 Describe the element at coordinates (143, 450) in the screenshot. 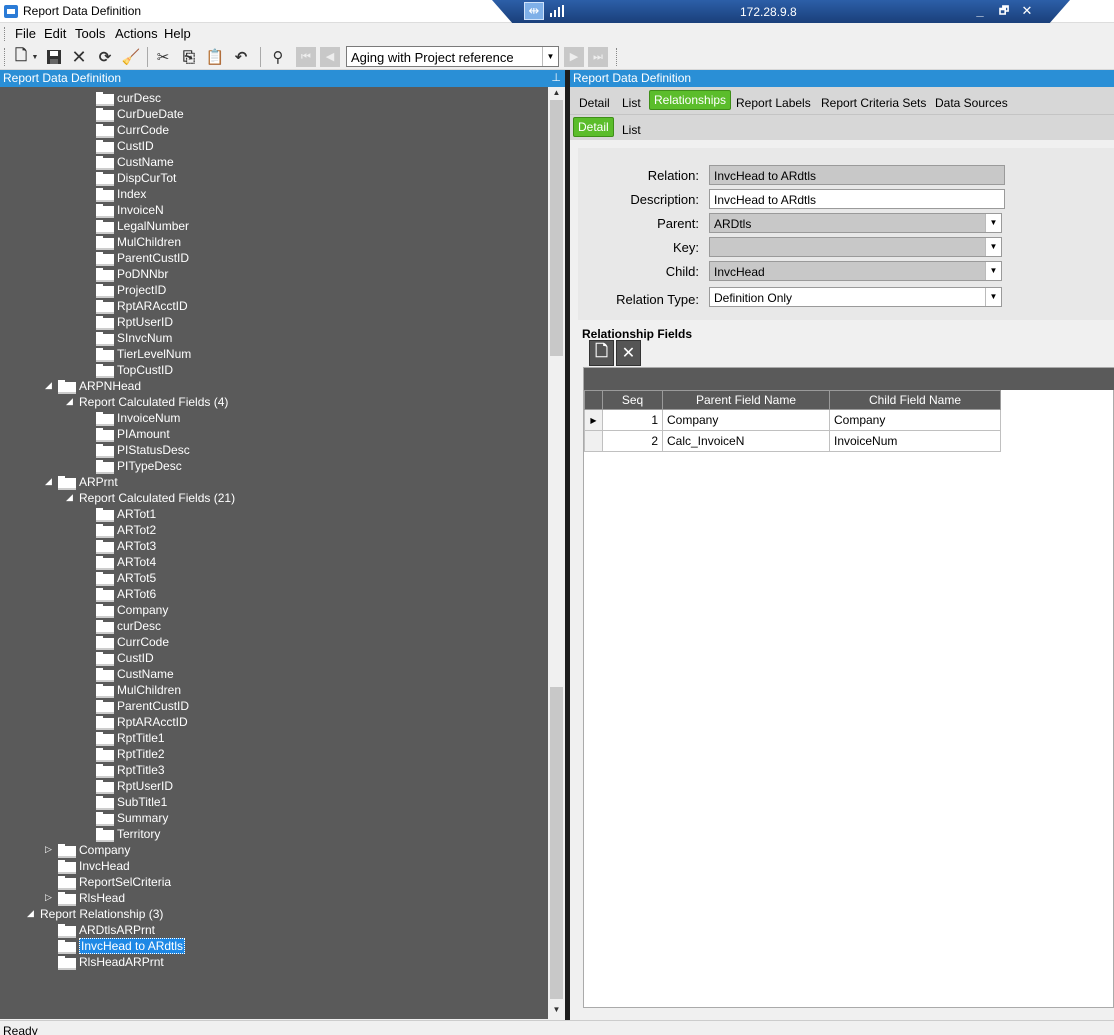

I see `tree-node: PIStatusDesc` at that location.